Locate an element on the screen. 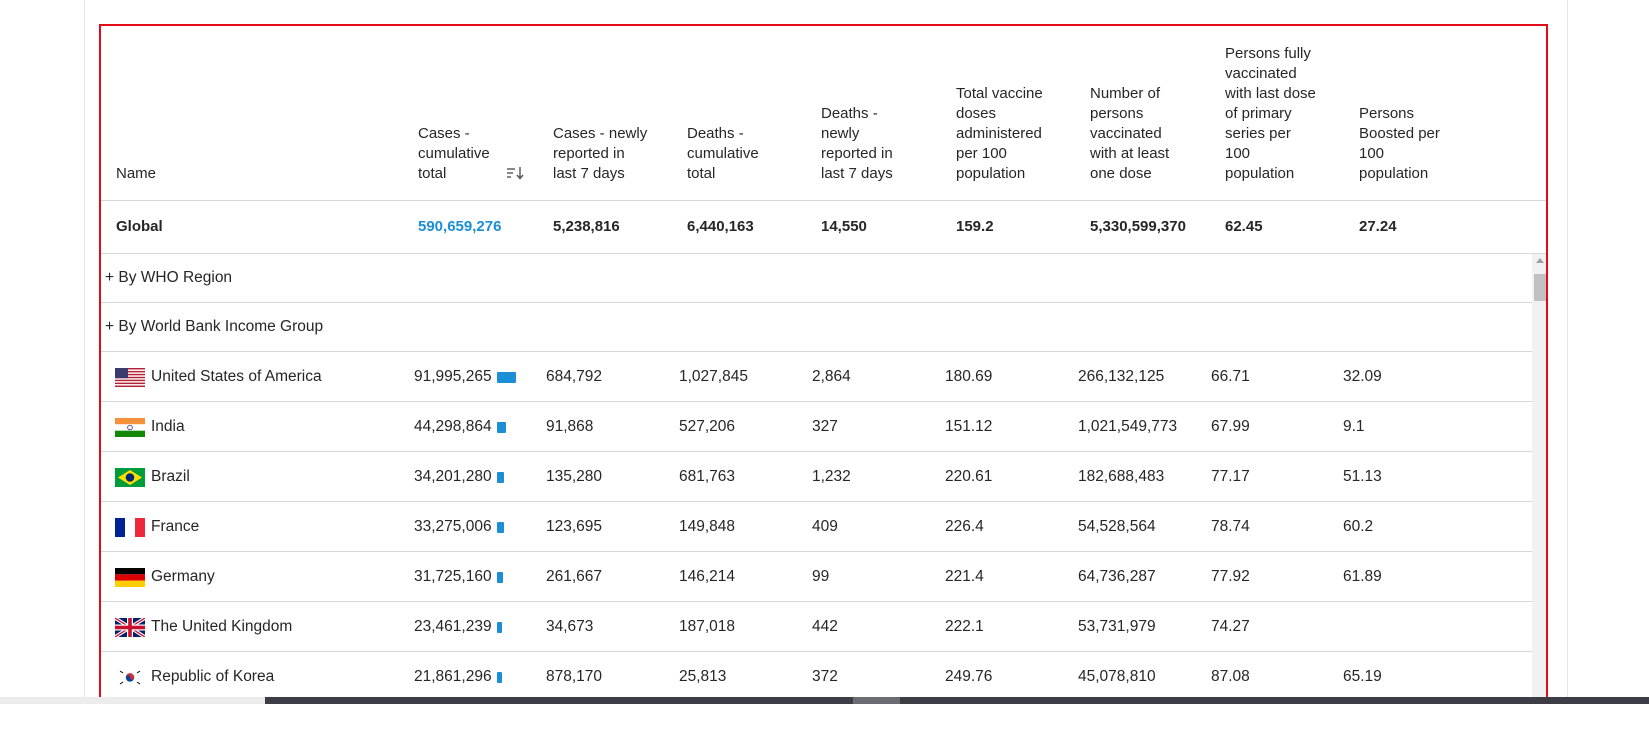 The width and height of the screenshot is (1649, 730). cell-deaths-new: 1,232 is located at coordinates (831, 476).